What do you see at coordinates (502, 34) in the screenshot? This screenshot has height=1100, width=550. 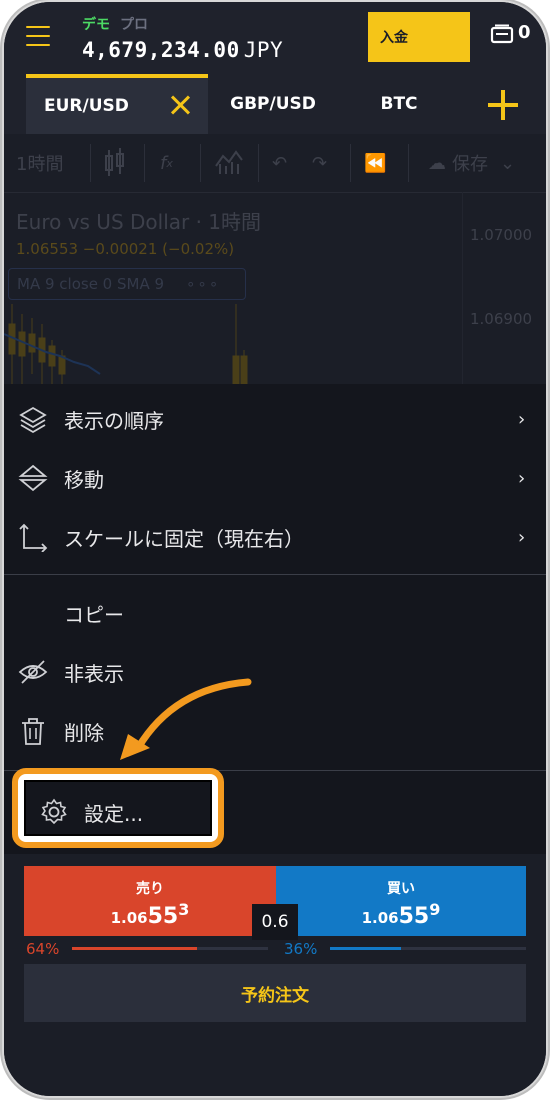 I see `wallet-icon` at bounding box center [502, 34].